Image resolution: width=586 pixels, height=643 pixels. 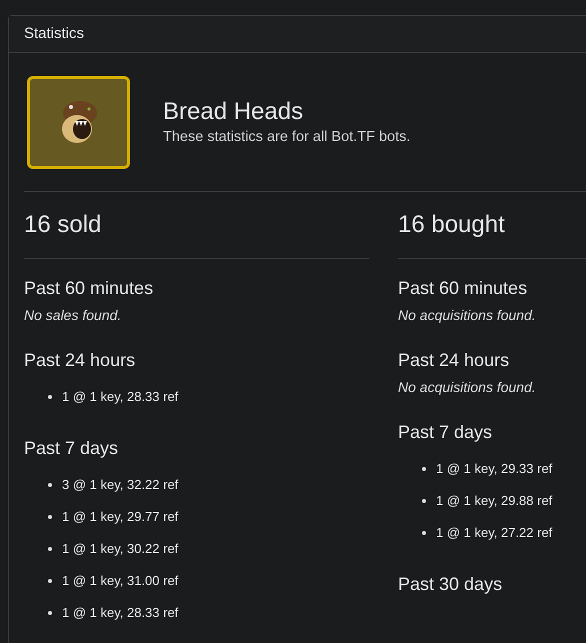 I want to click on empty-message: No sales found., so click(x=73, y=315).